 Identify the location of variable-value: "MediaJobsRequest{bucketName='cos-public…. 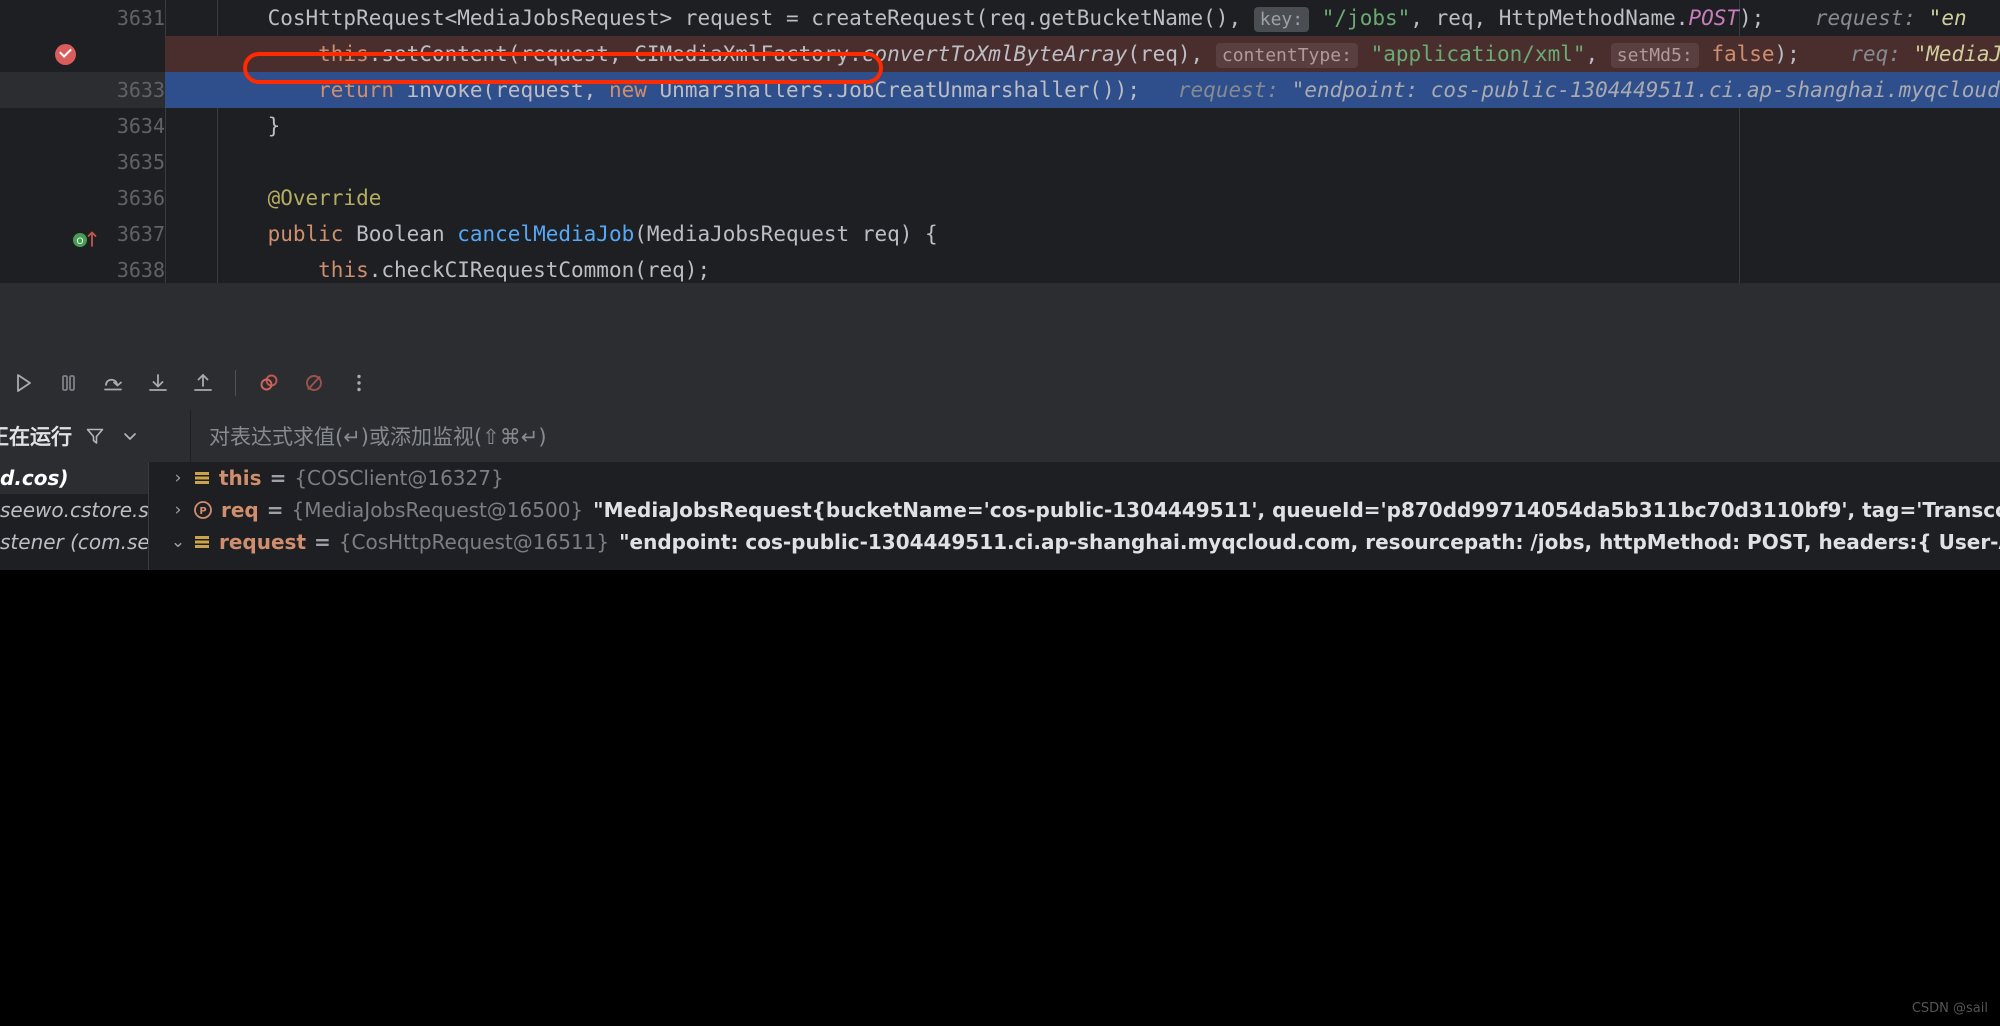
(1296, 510).